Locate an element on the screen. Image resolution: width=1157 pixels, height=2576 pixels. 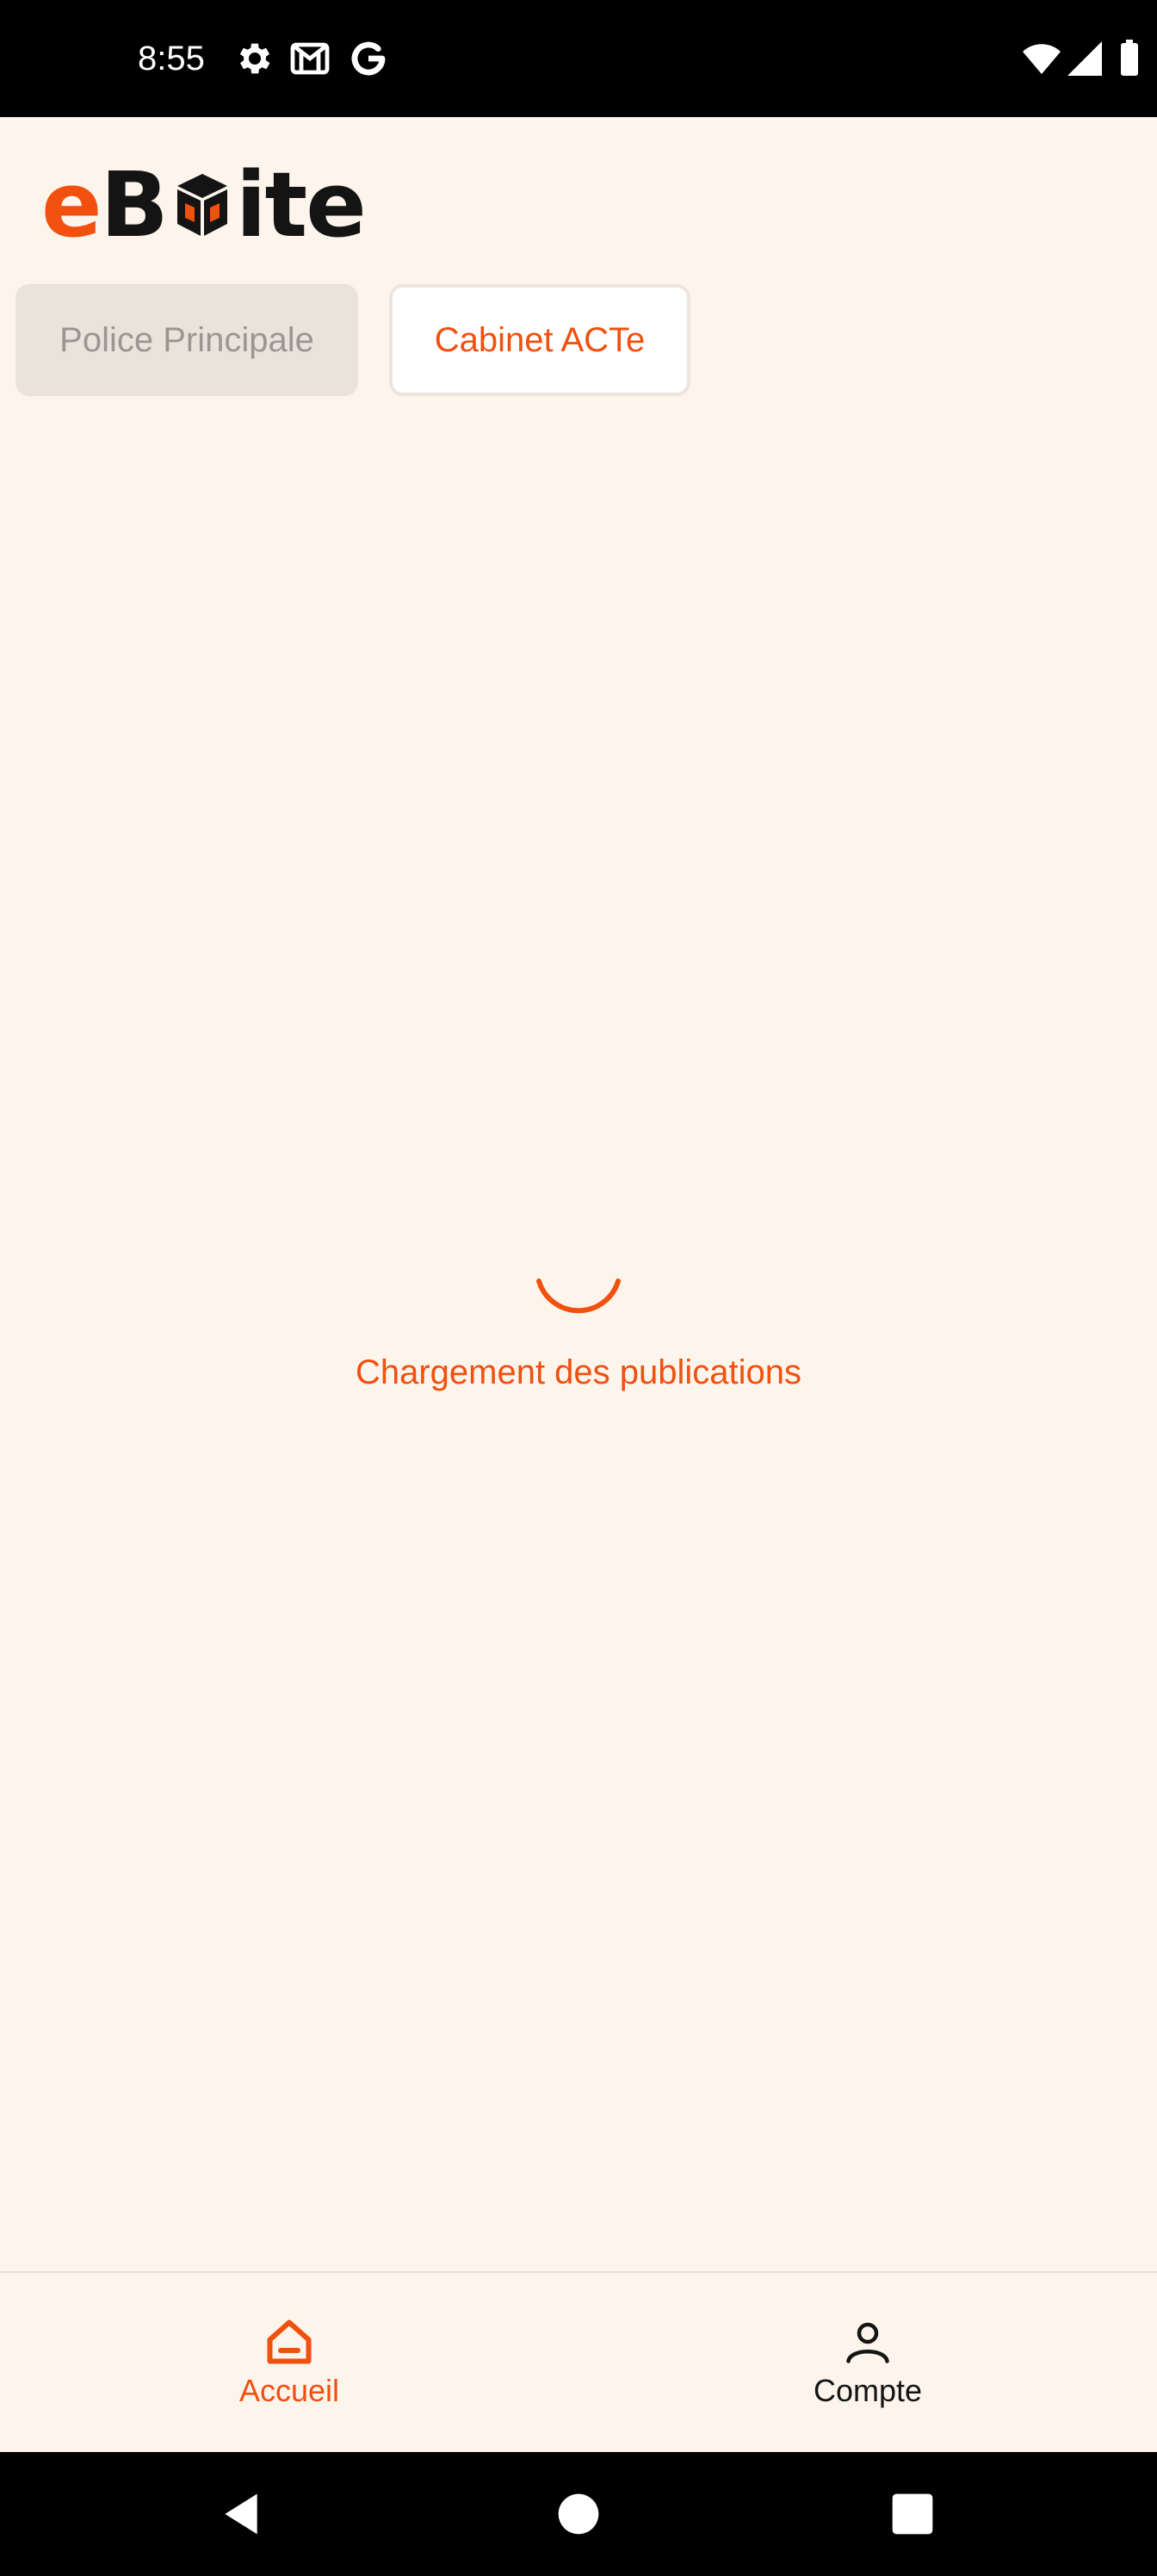
user-icon is located at coordinates (867, 2342).